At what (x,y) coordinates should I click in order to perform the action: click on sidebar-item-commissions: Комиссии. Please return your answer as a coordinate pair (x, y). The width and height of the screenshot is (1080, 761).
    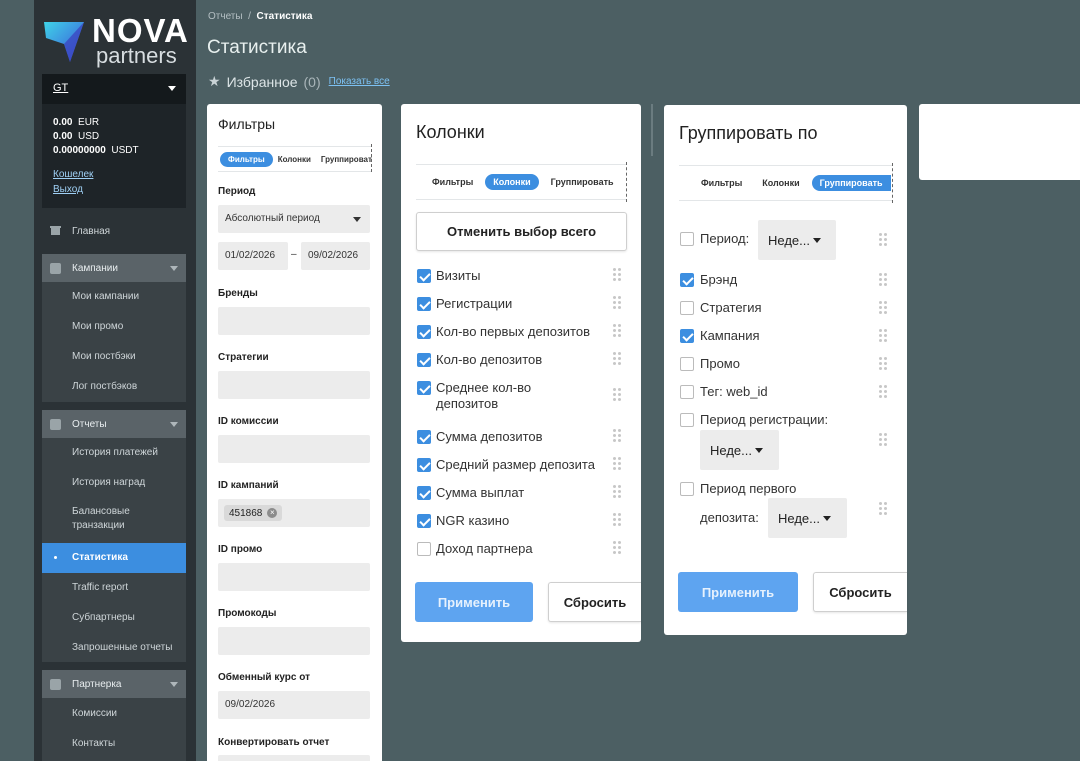
    Looking at the image, I should click on (114, 714).